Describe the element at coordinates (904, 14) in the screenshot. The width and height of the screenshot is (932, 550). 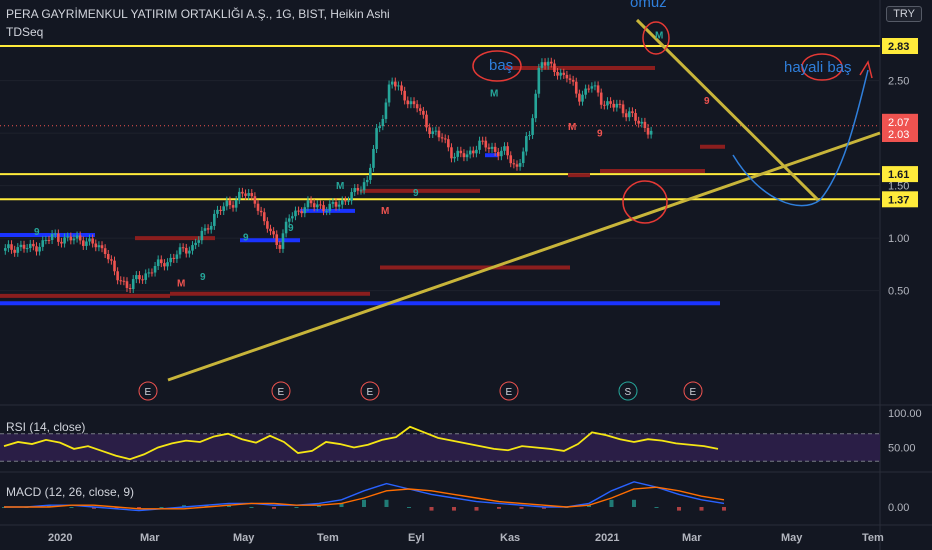
I see `currency-button: TRY` at that location.